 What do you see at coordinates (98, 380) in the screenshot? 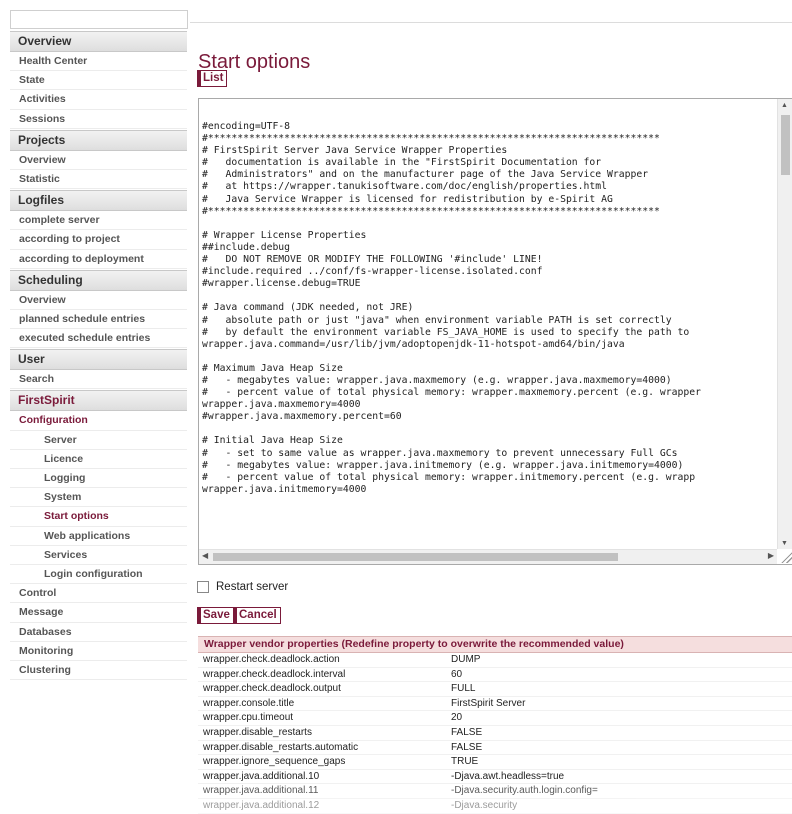
I see `sidebar-item-search: Search` at bounding box center [98, 380].